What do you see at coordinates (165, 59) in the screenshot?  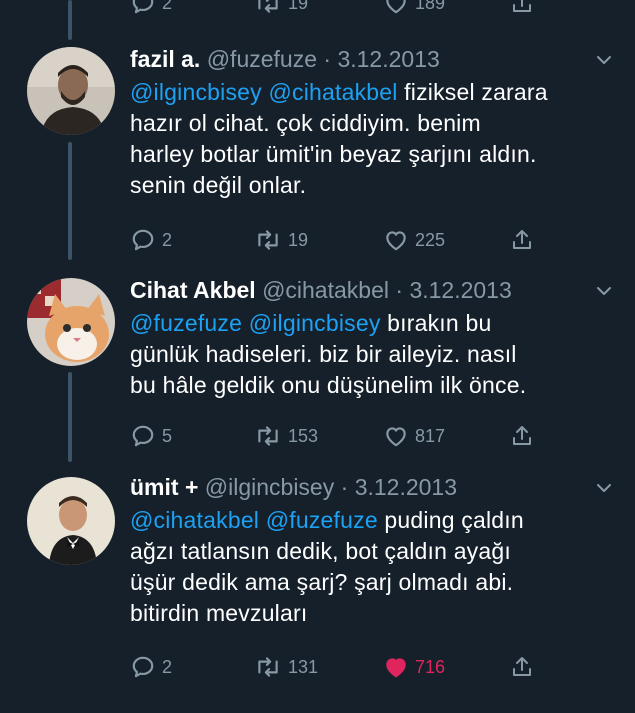 I see `display-name: fazil a.` at bounding box center [165, 59].